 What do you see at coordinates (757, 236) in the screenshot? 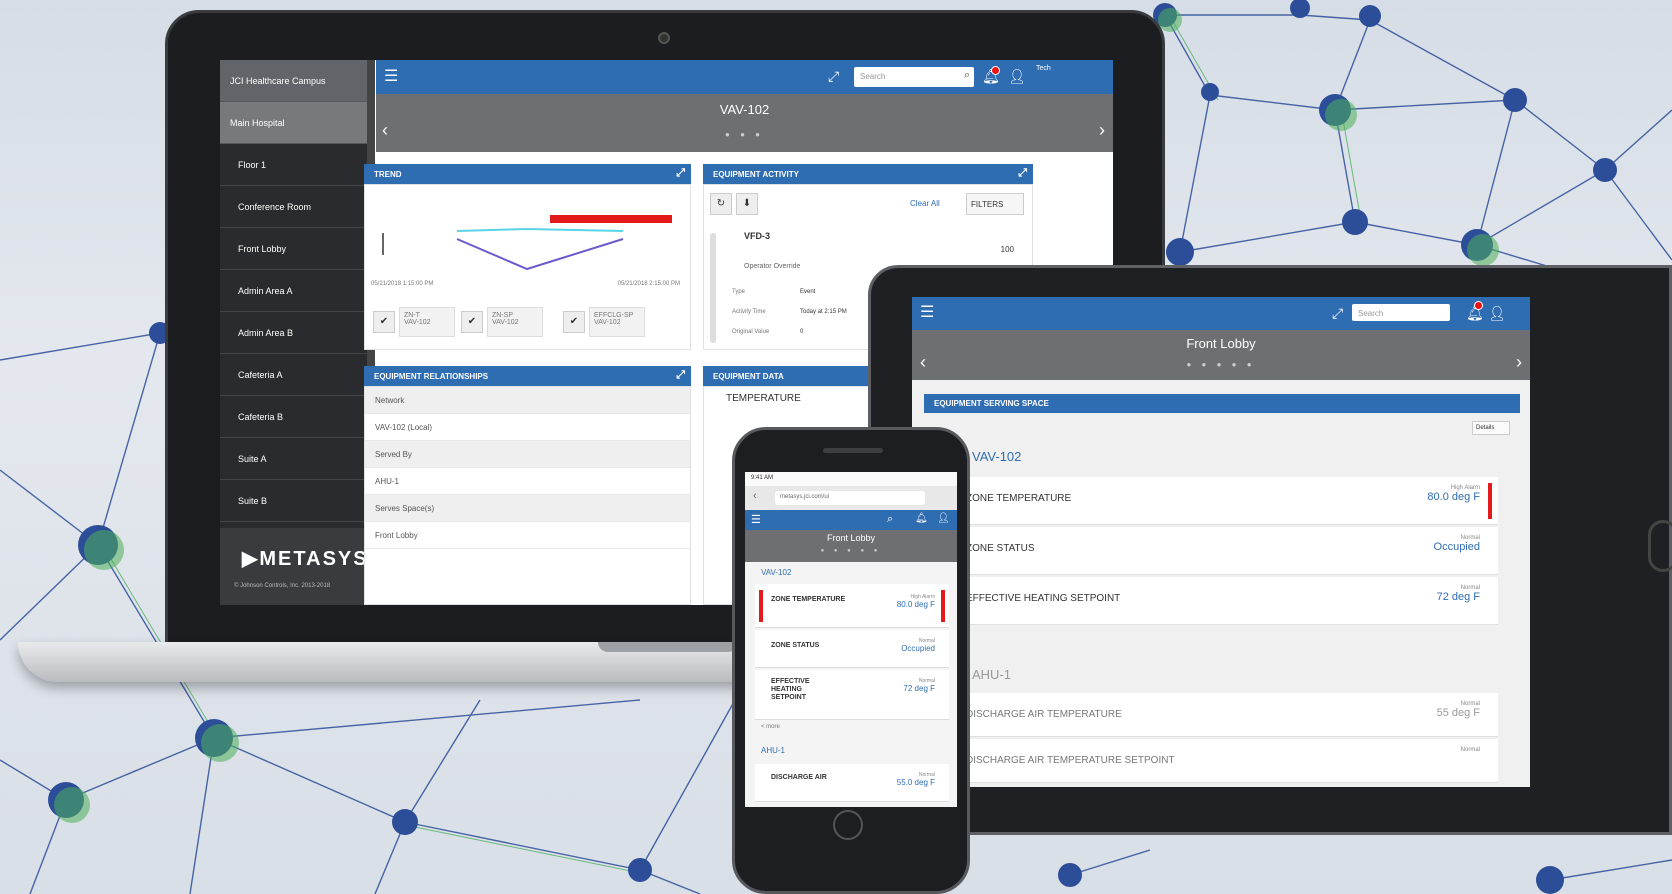
I see `activity-item-title: VFD-3` at bounding box center [757, 236].